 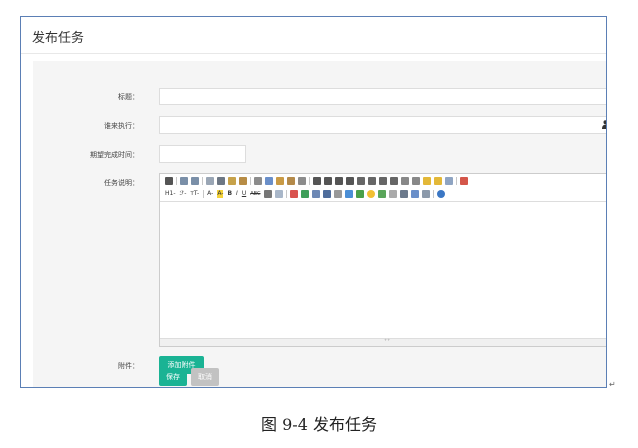 I want to click on underline-button: U, so click(x=244, y=194).